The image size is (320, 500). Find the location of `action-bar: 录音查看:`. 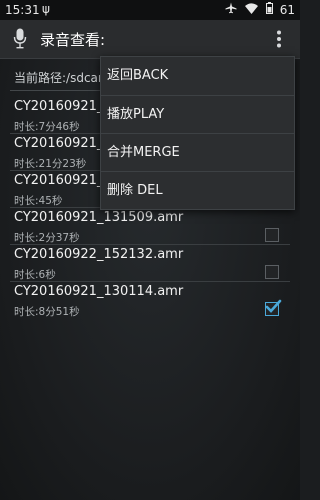

action-bar: 录音查看: is located at coordinates (150, 39).